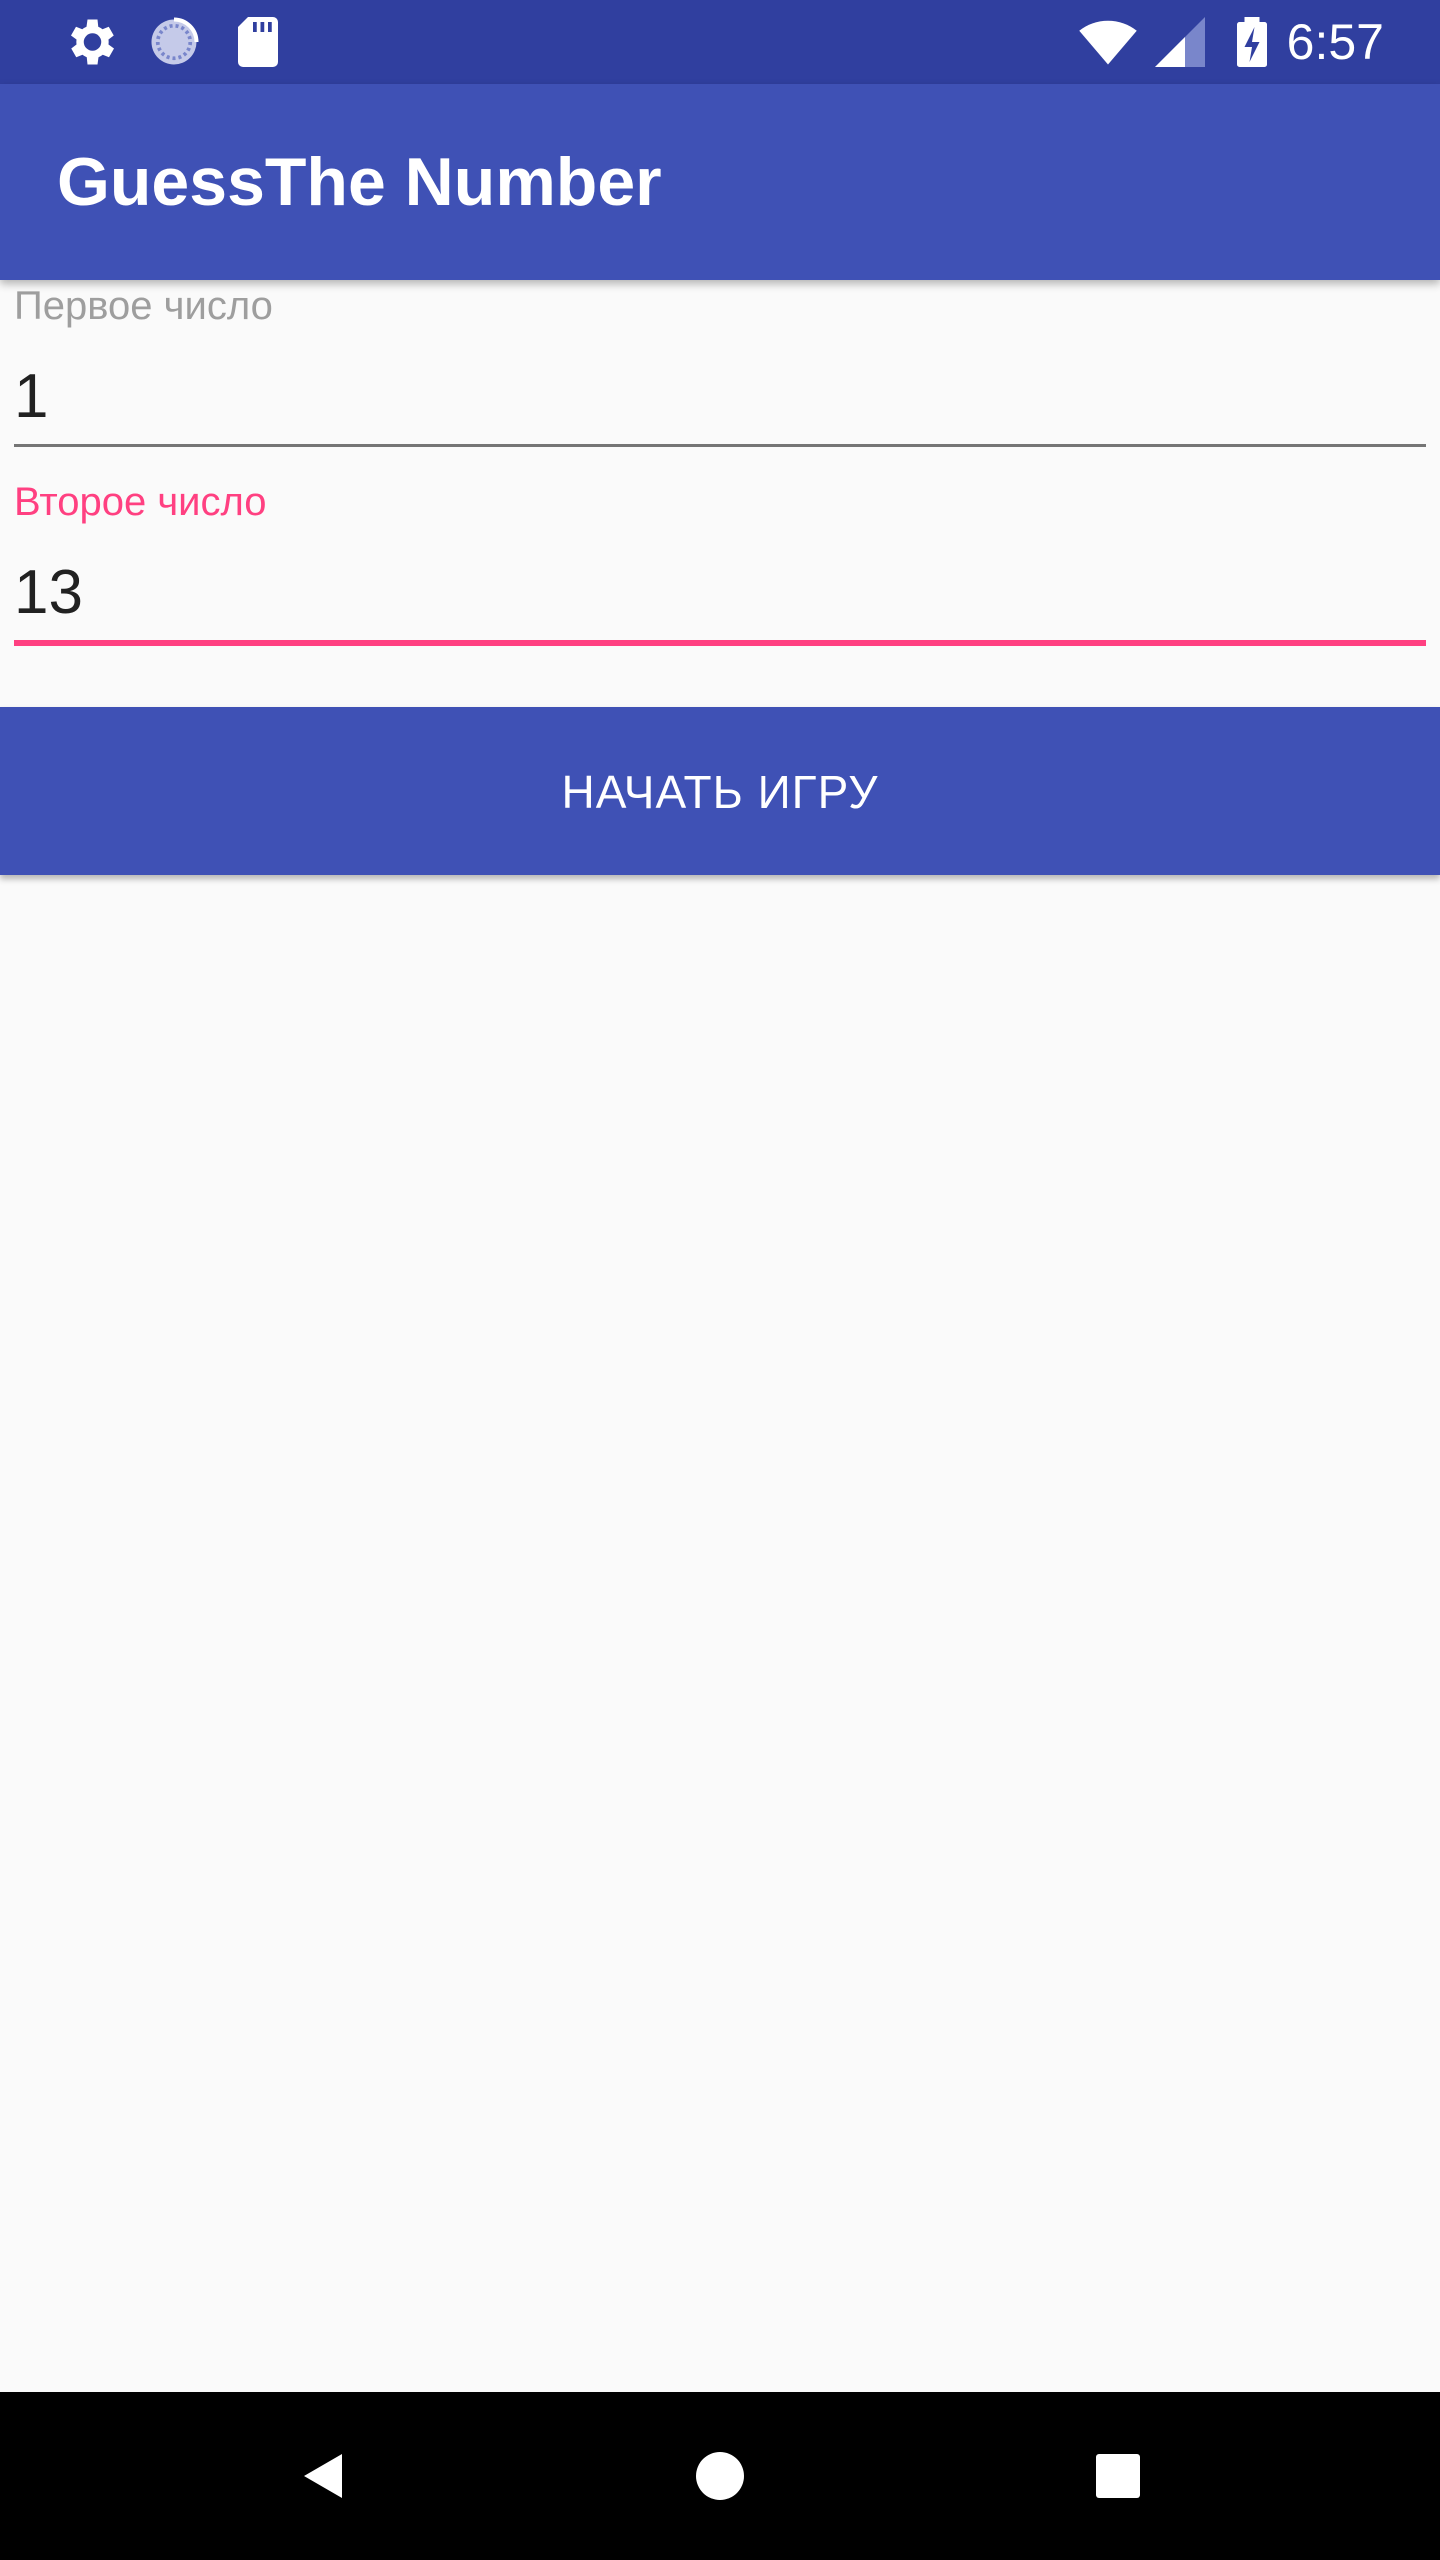 The height and width of the screenshot is (2560, 1440). What do you see at coordinates (90, 42) in the screenshot?
I see `gear-icon` at bounding box center [90, 42].